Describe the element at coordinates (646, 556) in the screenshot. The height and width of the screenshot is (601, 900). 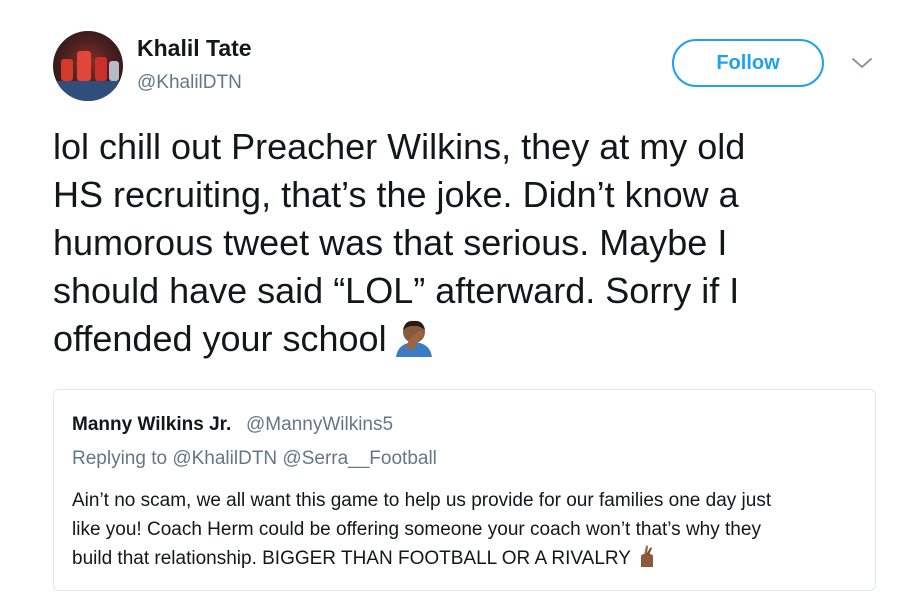
I see `crossed-fingers-emoji-icon` at that location.